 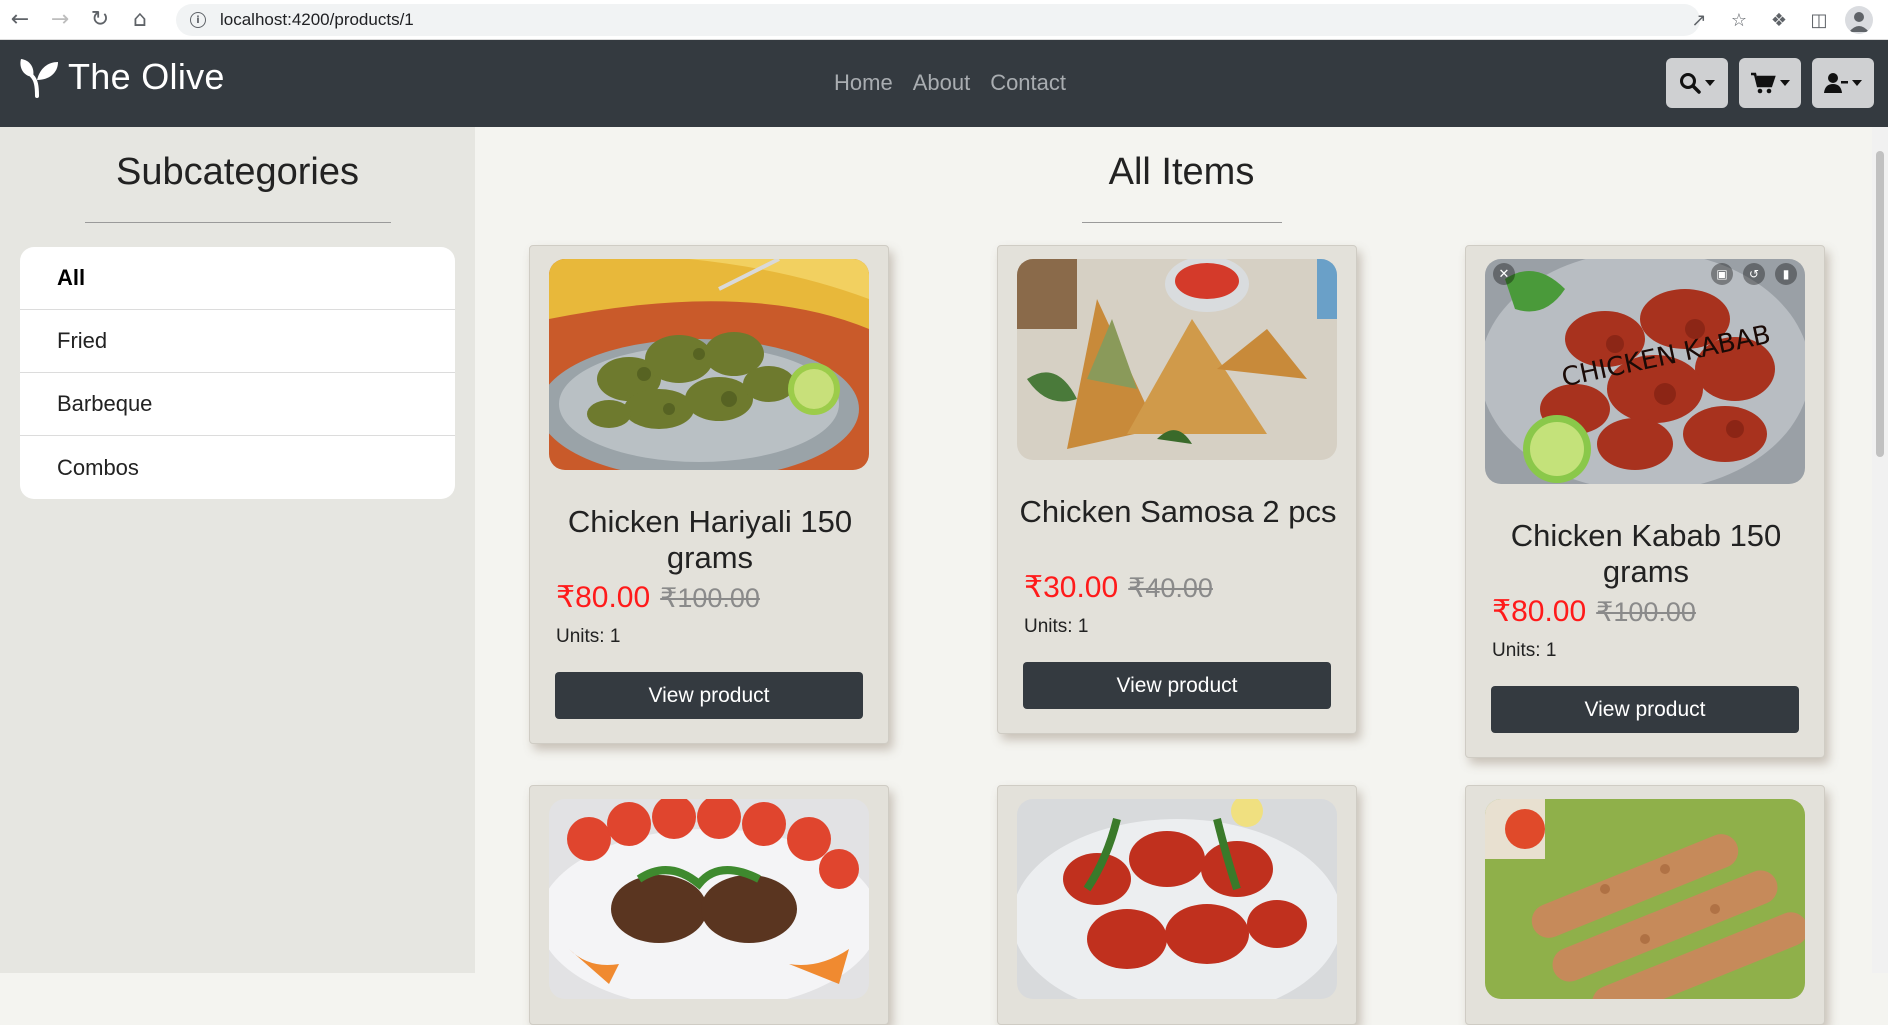 I want to click on search-icon, so click(x=1690, y=83).